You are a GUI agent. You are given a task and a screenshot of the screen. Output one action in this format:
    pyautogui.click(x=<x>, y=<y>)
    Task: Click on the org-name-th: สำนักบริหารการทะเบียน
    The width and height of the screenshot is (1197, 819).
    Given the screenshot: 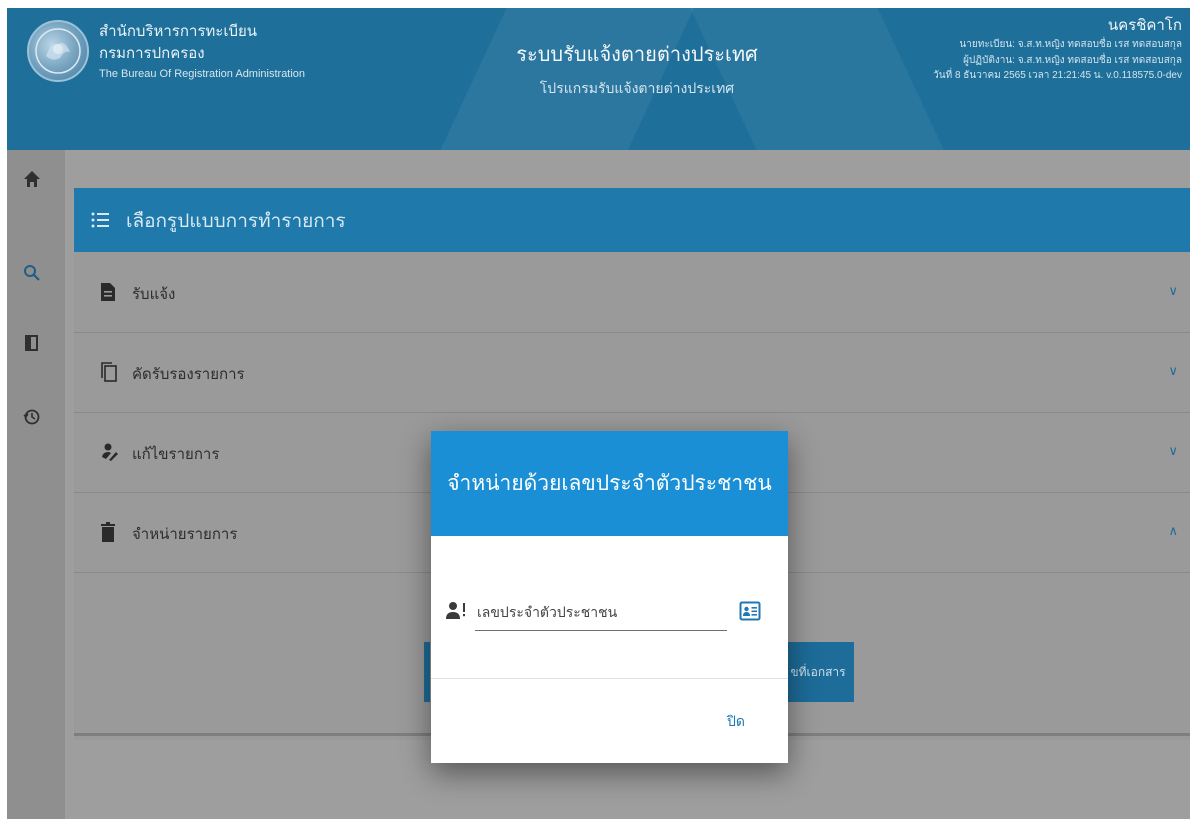 What is the action you would take?
    pyautogui.click(x=178, y=31)
    